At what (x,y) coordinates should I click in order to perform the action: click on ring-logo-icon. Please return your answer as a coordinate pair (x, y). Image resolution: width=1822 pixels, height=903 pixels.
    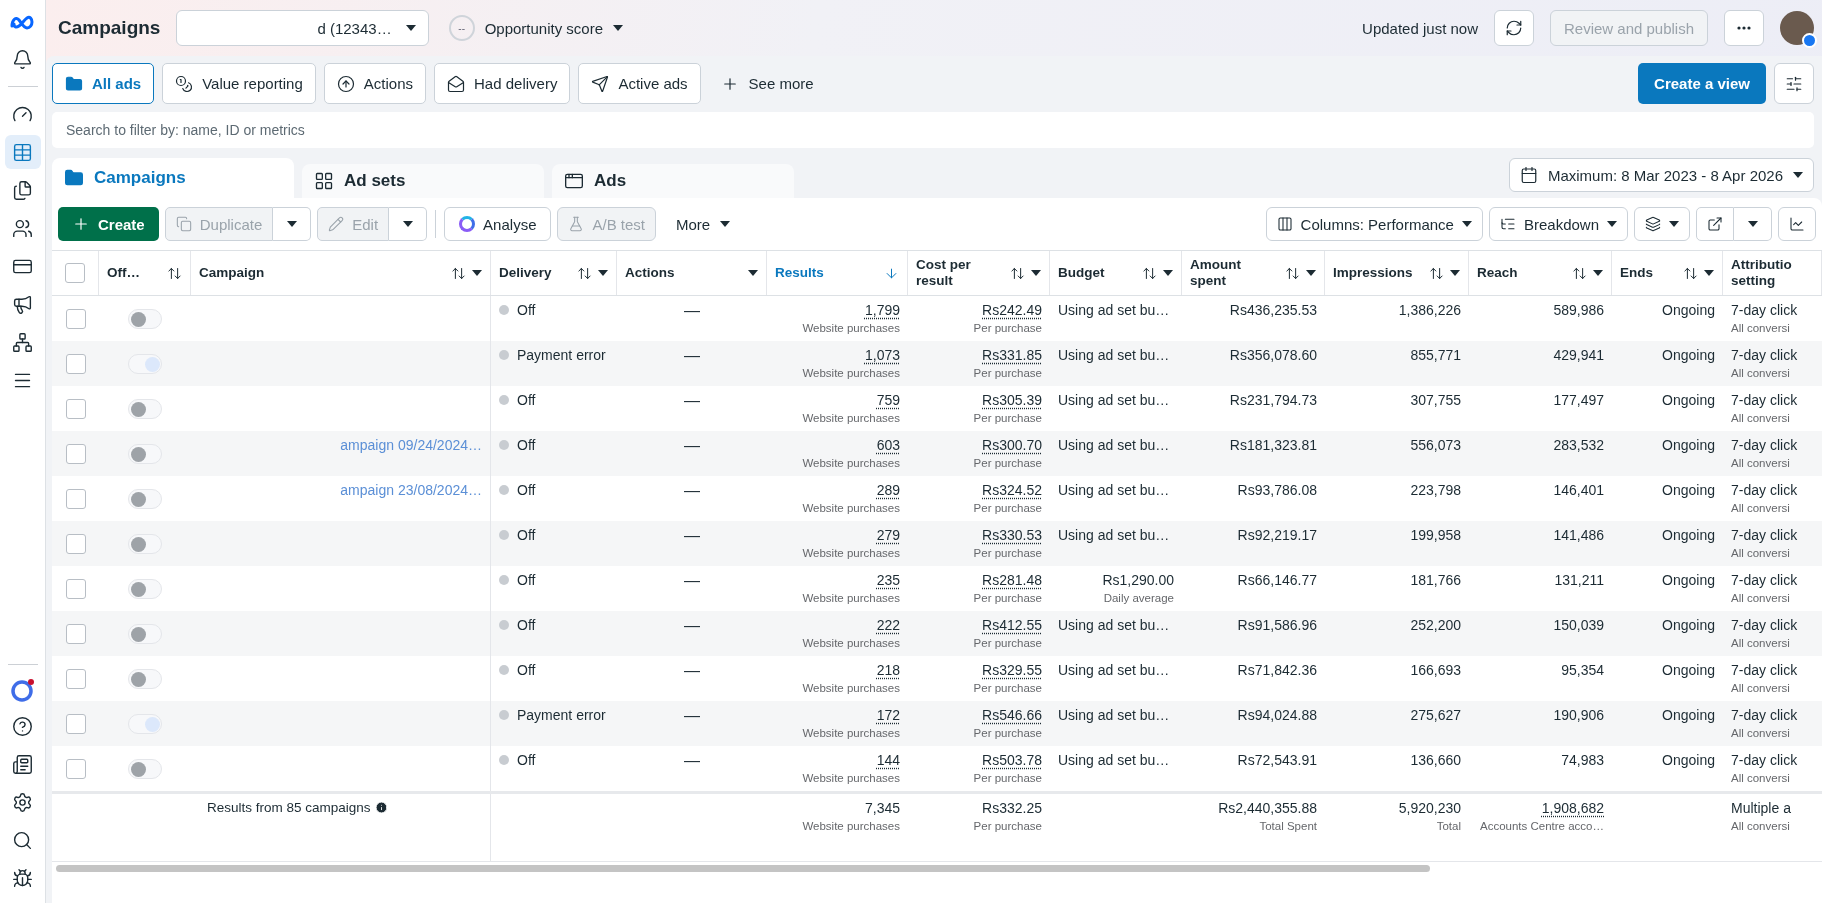
    Looking at the image, I should click on (22, 690).